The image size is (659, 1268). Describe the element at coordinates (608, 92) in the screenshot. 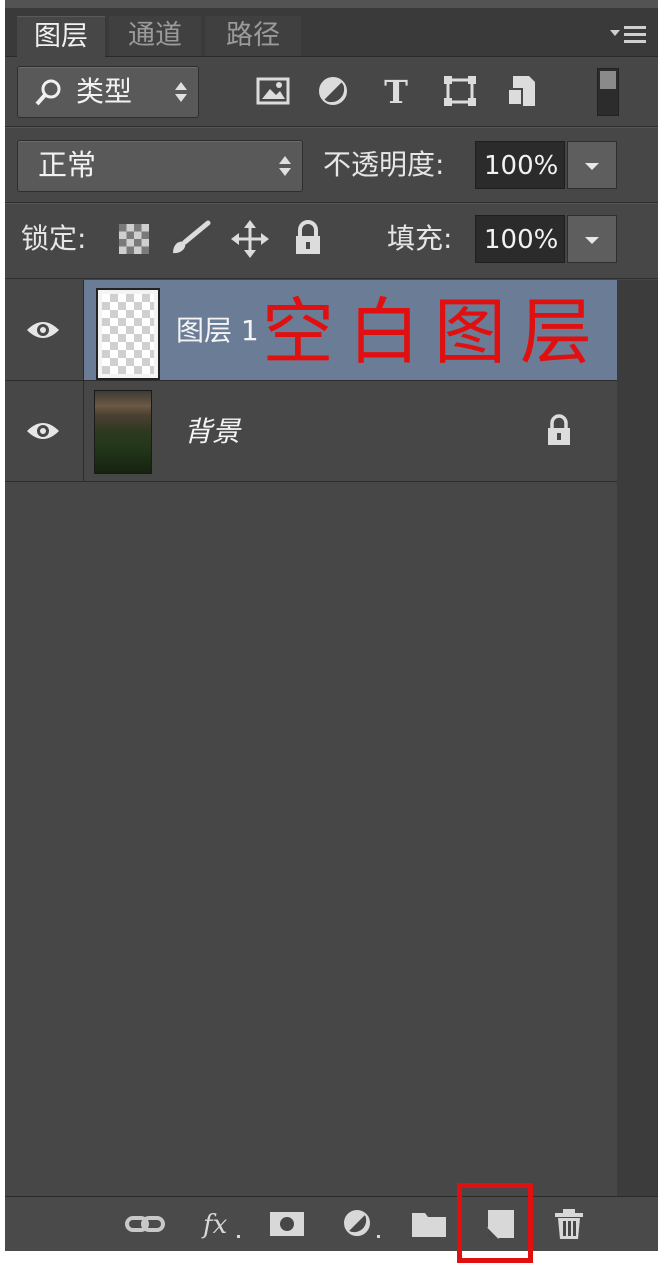

I see `filter-toggle-switch` at that location.